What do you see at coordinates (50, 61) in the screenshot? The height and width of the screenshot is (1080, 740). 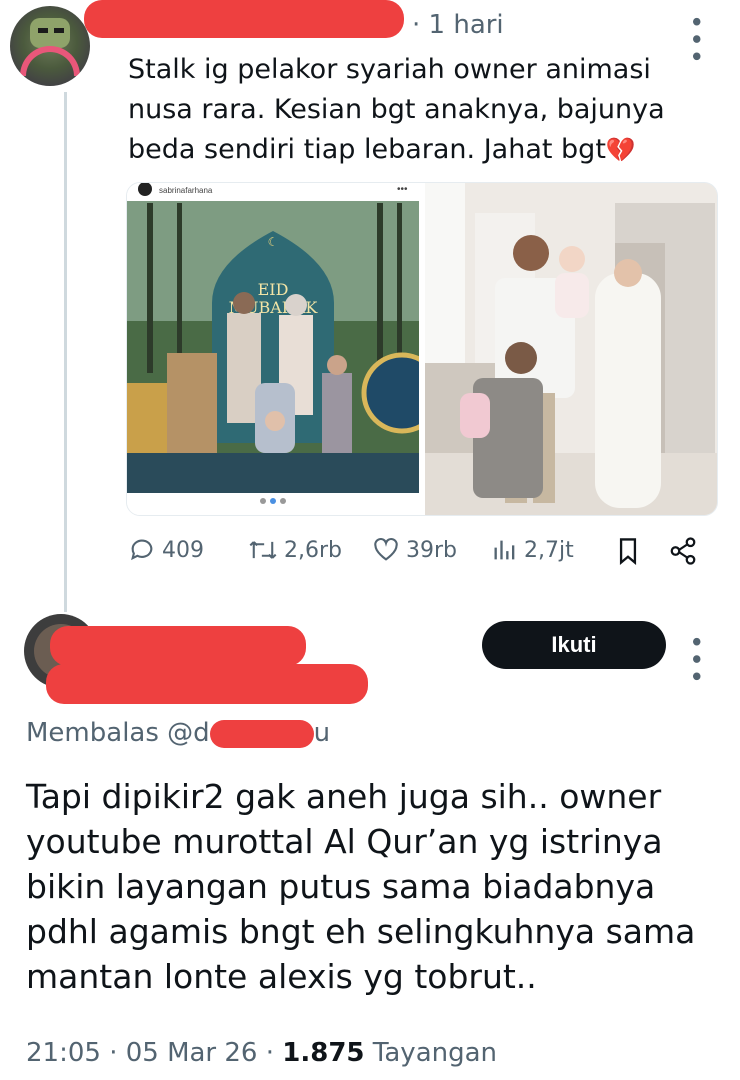 I see `avatar-rainbow` at bounding box center [50, 61].